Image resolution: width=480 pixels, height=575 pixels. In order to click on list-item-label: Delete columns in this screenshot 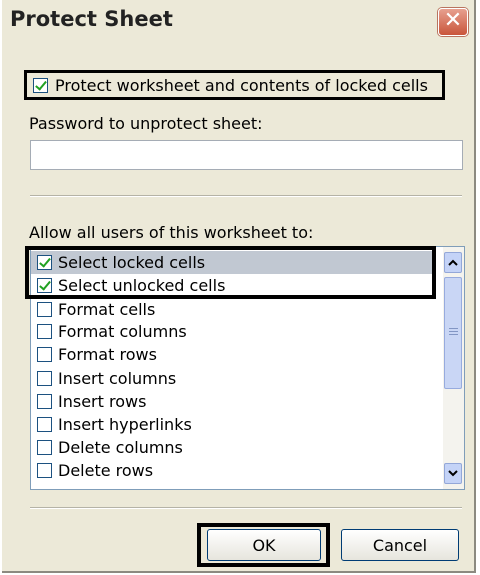, I will do `click(120, 447)`.